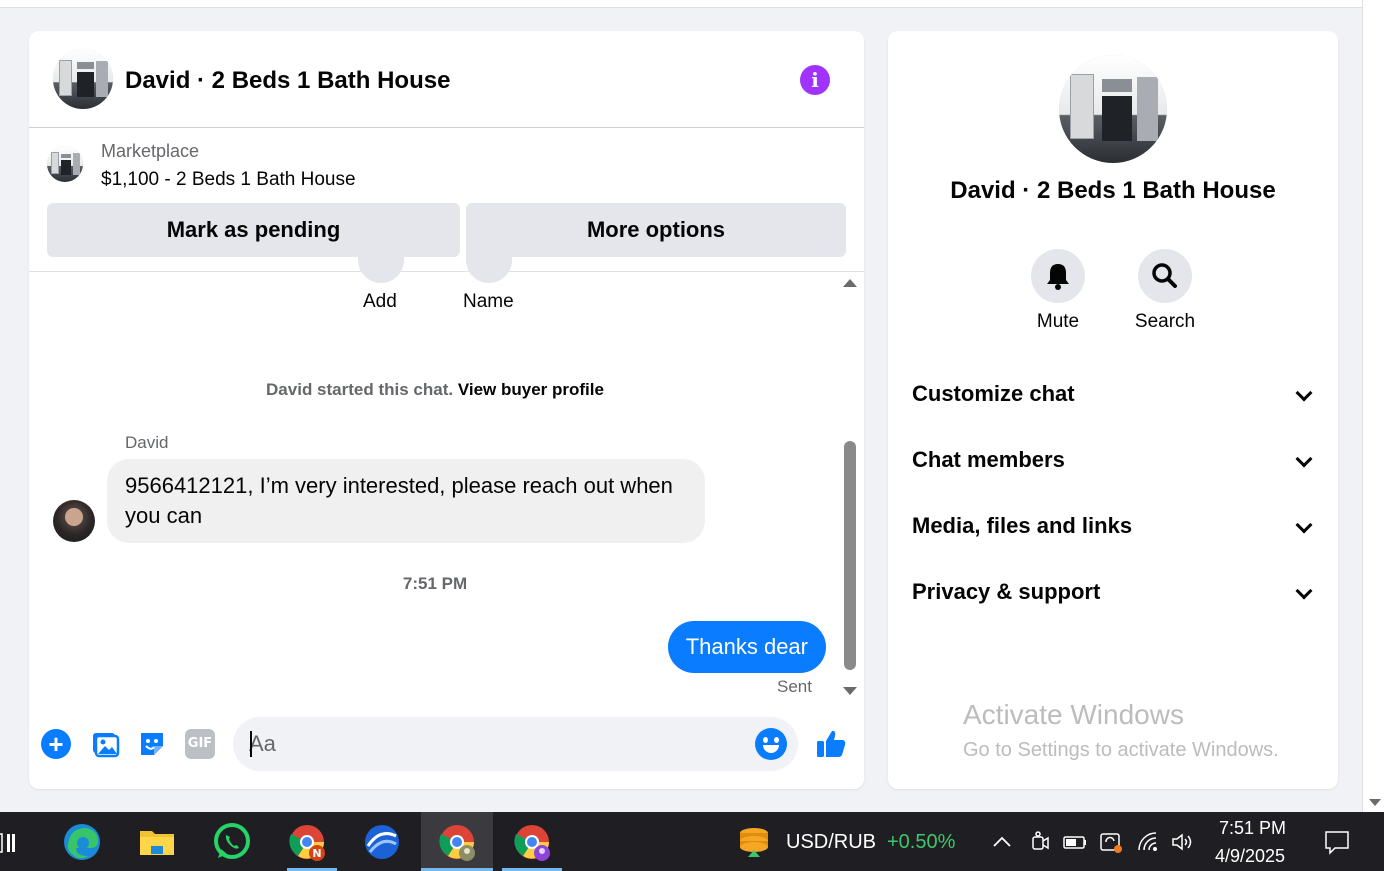  I want to click on notification-icon, so click(1337, 842).